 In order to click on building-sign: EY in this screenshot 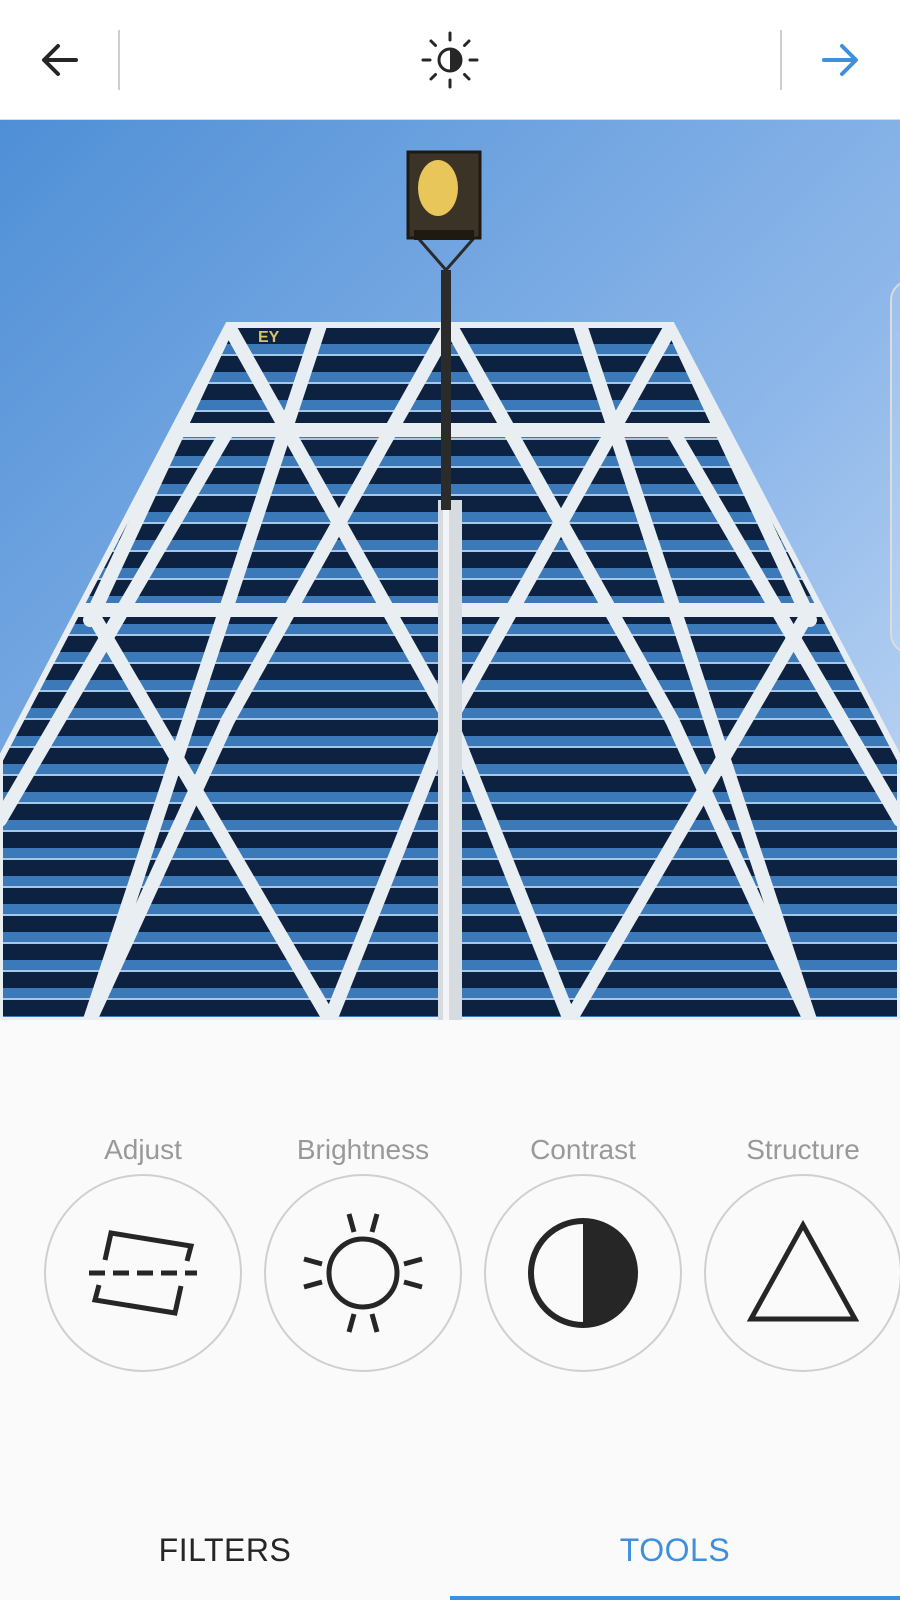, I will do `click(269, 337)`.